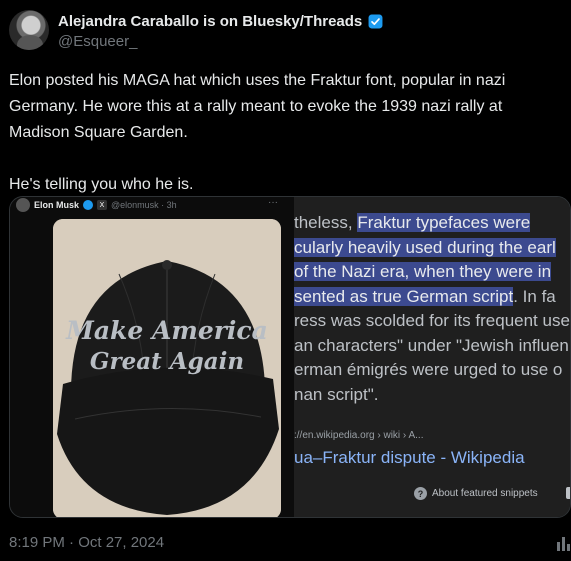 The image size is (571, 561). What do you see at coordinates (97, 41) in the screenshot?
I see `author-handle: @Esqueer_` at bounding box center [97, 41].